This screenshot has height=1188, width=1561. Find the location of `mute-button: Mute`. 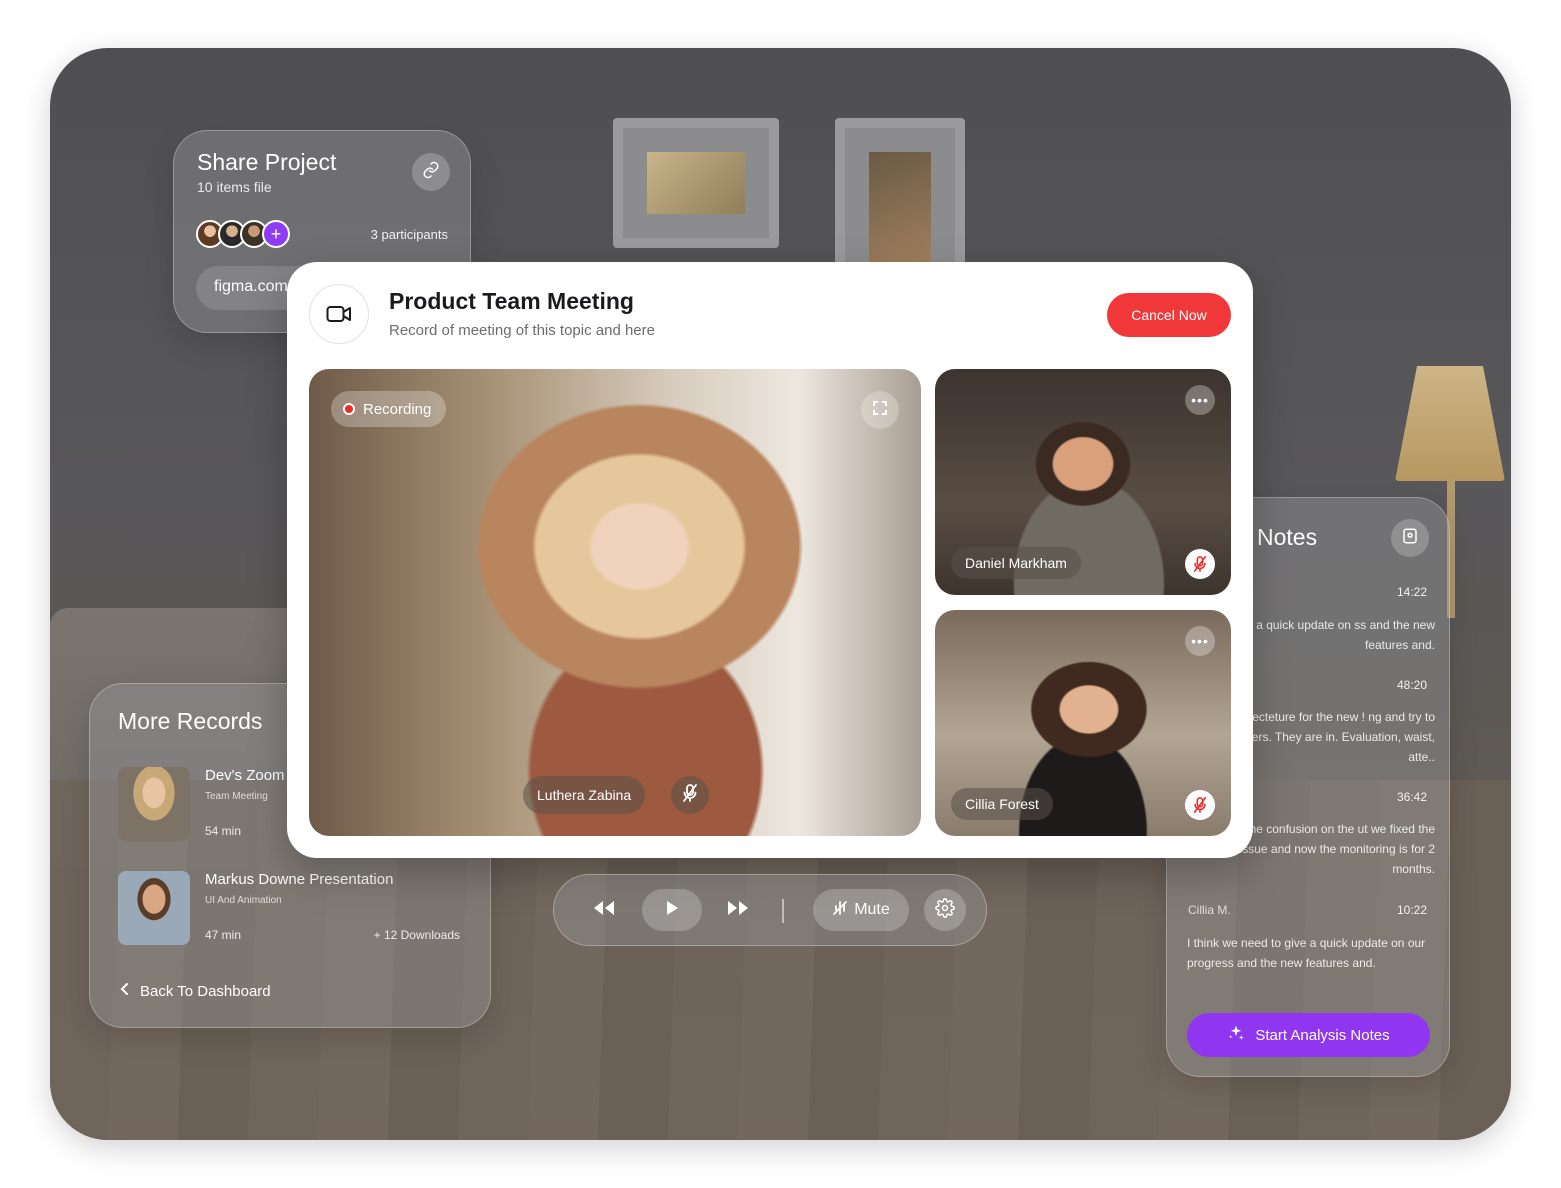

mute-button: Mute is located at coordinates (861, 910).